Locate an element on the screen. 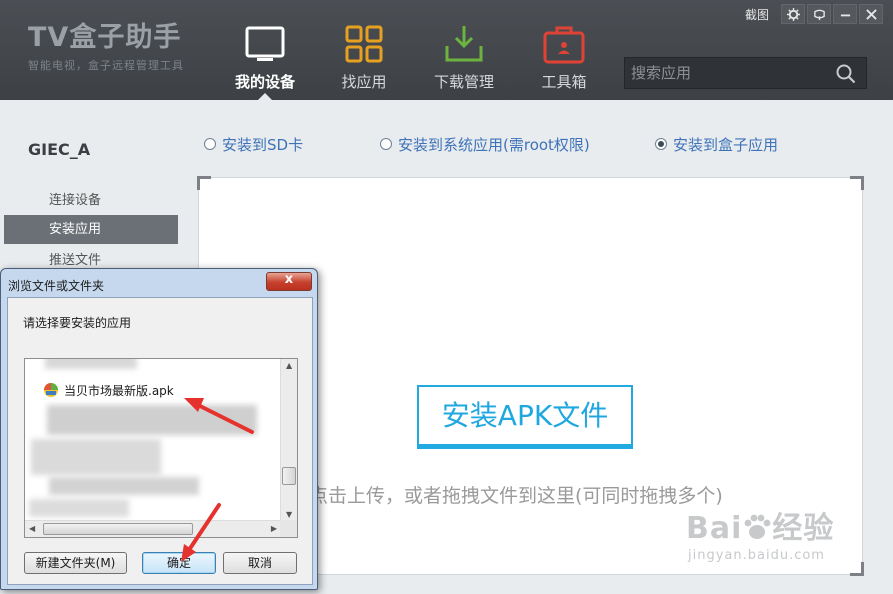 Image resolution: width=893 pixels, height=594 pixels. tv-screen-icon is located at coordinates (265, 43).